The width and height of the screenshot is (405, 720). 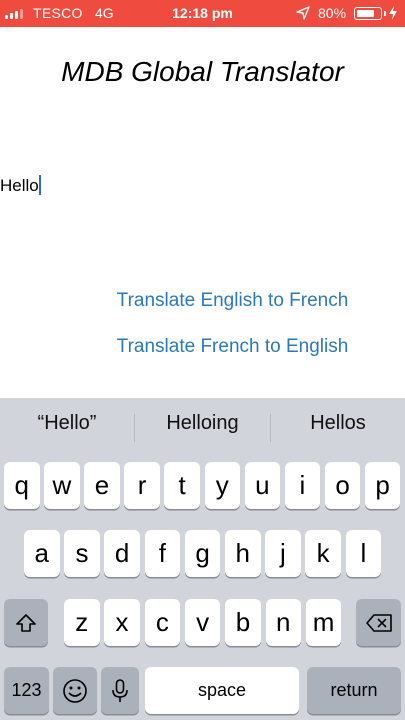 What do you see at coordinates (365, 13) in the screenshot?
I see `battery-fill` at bounding box center [365, 13].